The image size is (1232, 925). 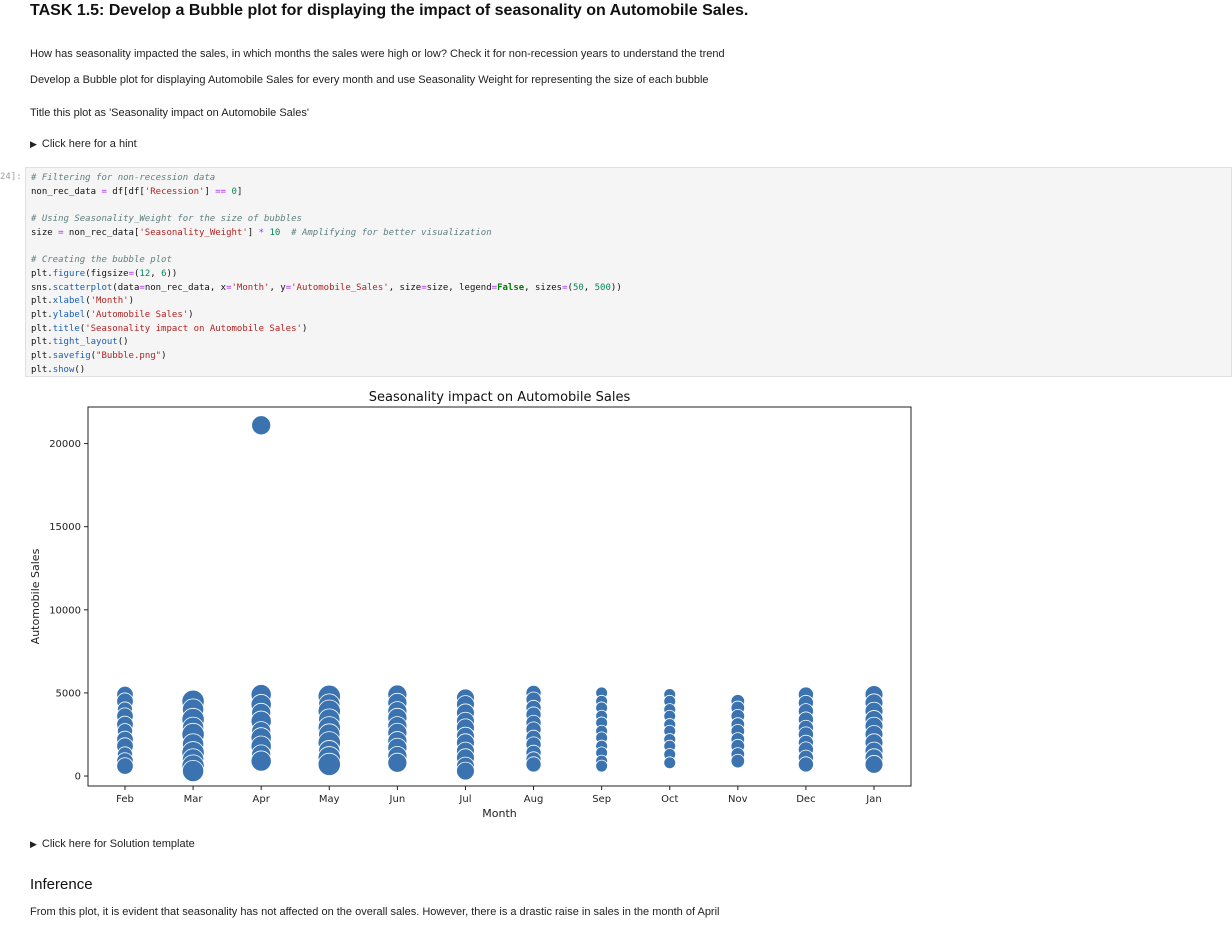 I want to click on y-tick-label: 20000, so click(x=65, y=444).